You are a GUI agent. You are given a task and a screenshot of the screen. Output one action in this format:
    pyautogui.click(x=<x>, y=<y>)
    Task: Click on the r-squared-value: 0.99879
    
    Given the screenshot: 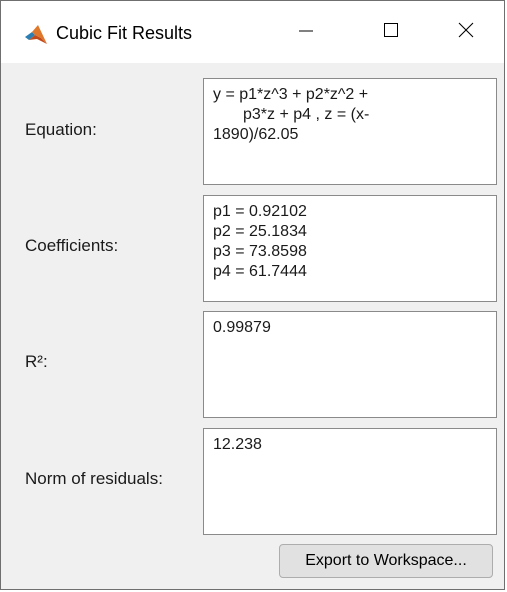 What is the action you would take?
    pyautogui.click(x=242, y=327)
    